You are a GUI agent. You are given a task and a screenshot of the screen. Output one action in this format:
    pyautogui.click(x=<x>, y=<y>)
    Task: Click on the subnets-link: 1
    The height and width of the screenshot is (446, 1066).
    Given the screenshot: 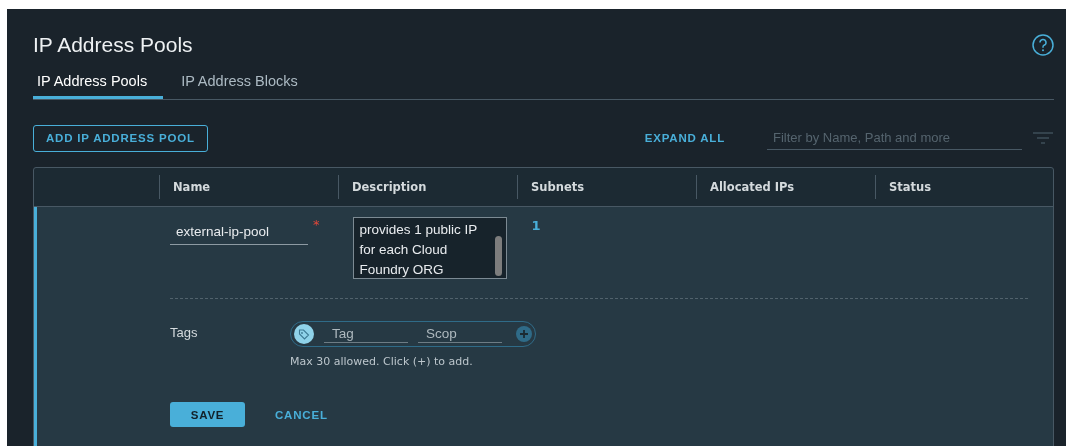 What is the action you would take?
    pyautogui.click(x=536, y=225)
    